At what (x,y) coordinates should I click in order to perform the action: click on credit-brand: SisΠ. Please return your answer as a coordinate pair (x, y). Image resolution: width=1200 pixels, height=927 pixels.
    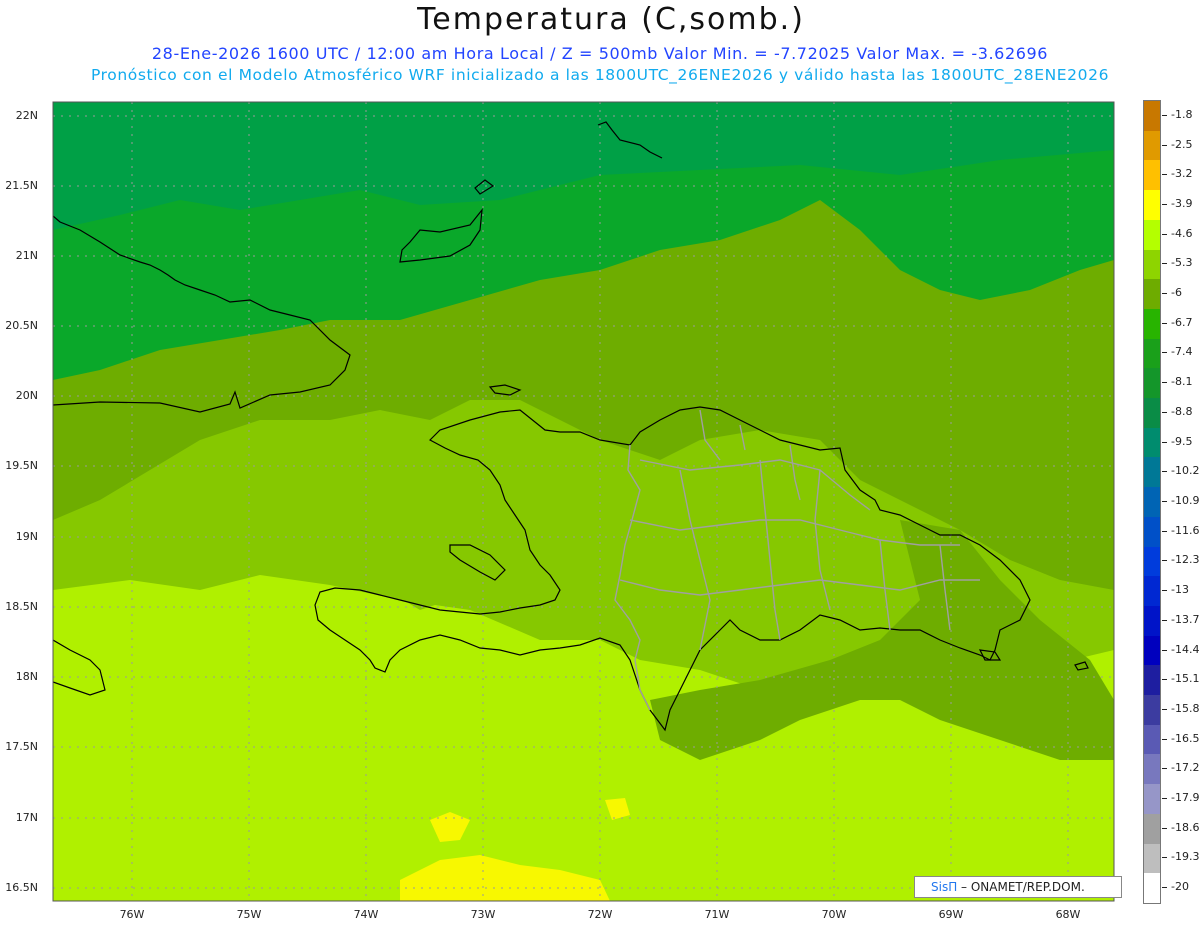
    Looking at the image, I should click on (944, 887).